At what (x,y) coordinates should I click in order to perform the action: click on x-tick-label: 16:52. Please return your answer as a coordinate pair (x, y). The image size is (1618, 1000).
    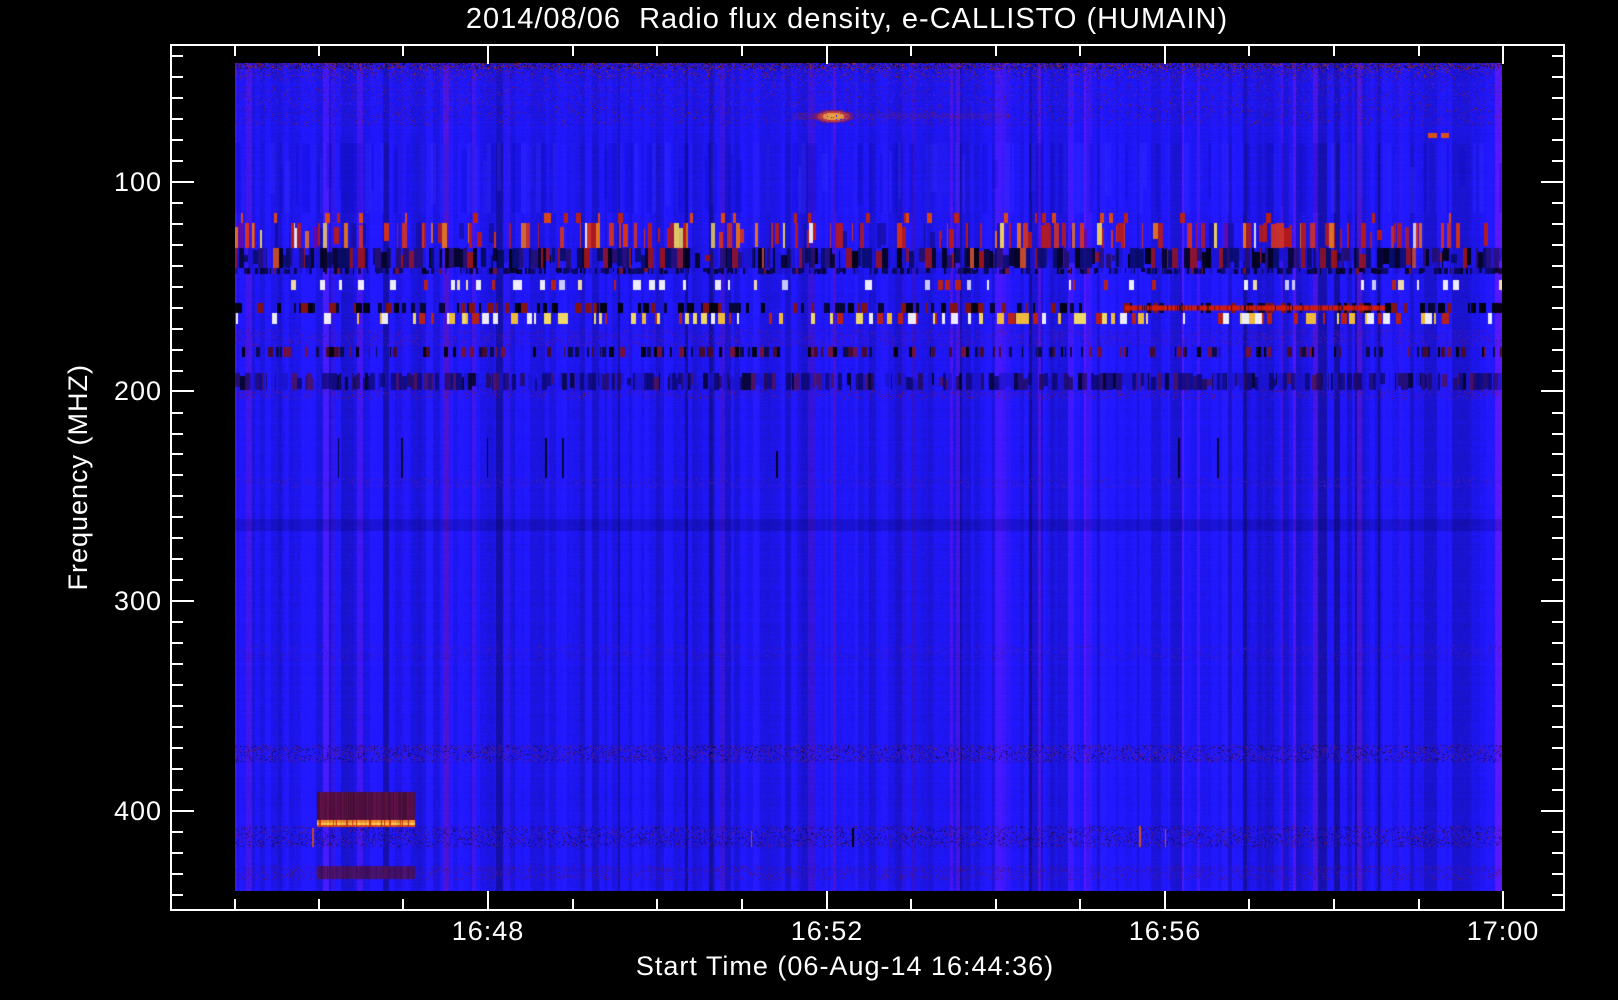
    Looking at the image, I should click on (827, 931).